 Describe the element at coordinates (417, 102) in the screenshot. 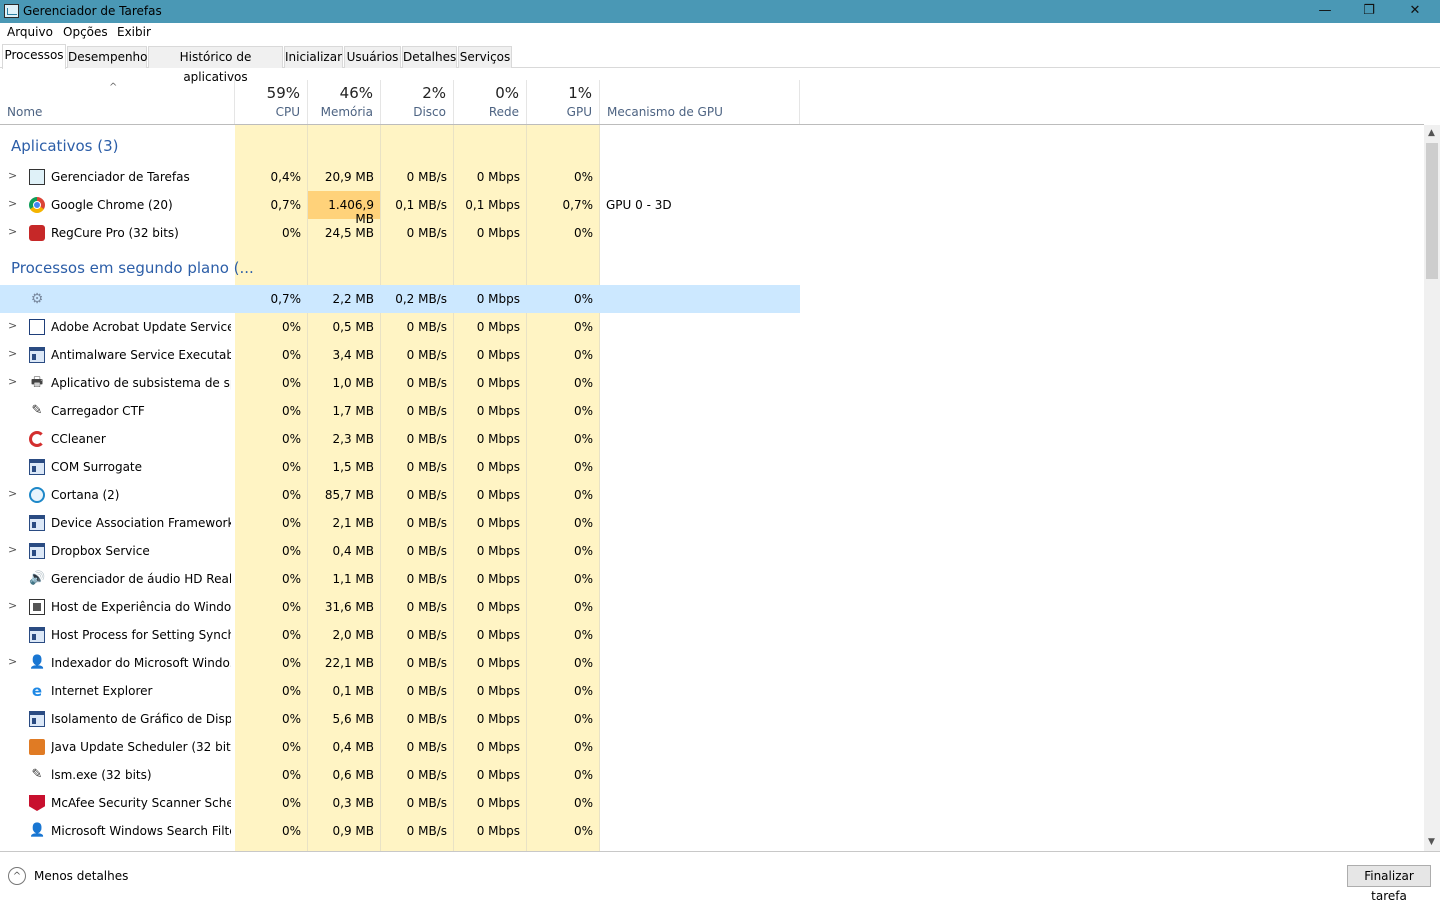

I see `header-disk: 2% Disco` at that location.